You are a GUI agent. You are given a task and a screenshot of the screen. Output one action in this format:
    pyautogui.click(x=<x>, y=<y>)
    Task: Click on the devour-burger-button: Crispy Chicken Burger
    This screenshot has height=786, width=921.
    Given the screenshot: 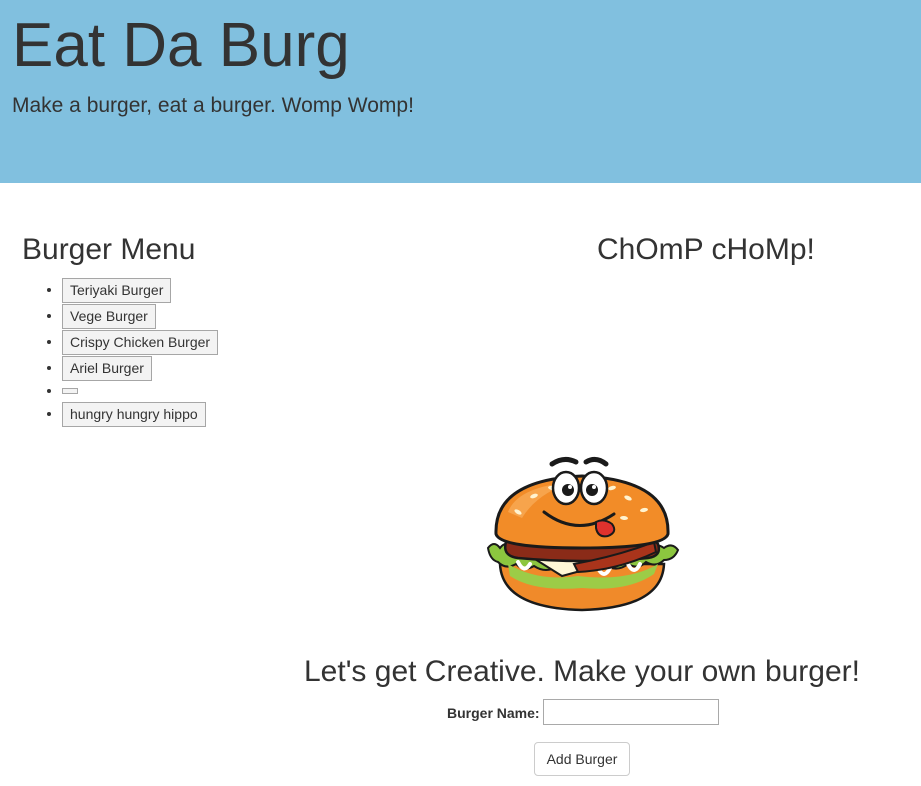 What is the action you would take?
    pyautogui.click(x=140, y=342)
    